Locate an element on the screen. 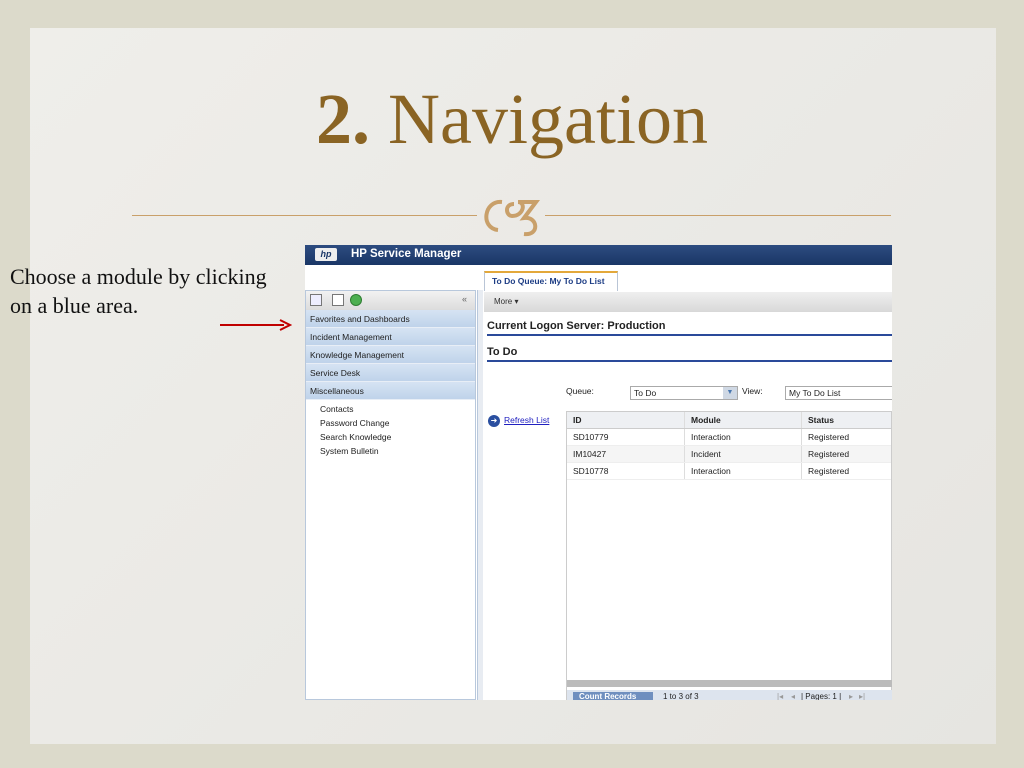 Image resolution: width=1024 pixels, height=768 pixels. arrow-icon is located at coordinates (256, 325).